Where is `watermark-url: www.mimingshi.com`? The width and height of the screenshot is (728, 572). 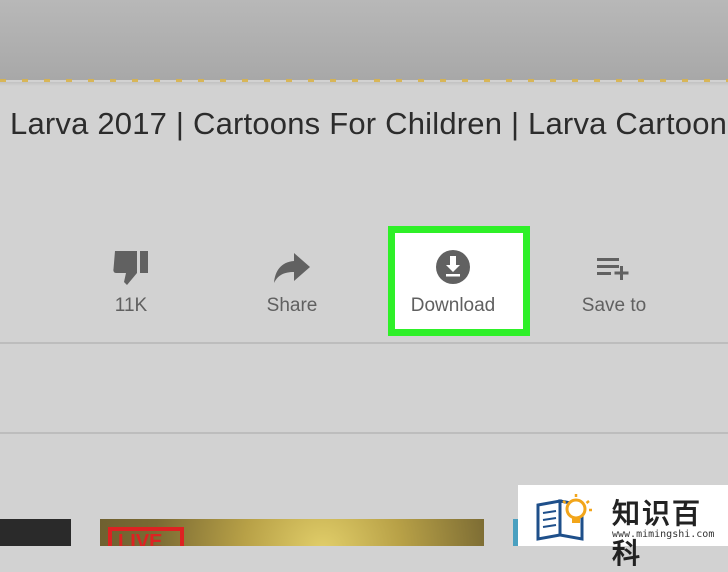
watermark-url: www.mimingshi.com is located at coordinates (663, 534).